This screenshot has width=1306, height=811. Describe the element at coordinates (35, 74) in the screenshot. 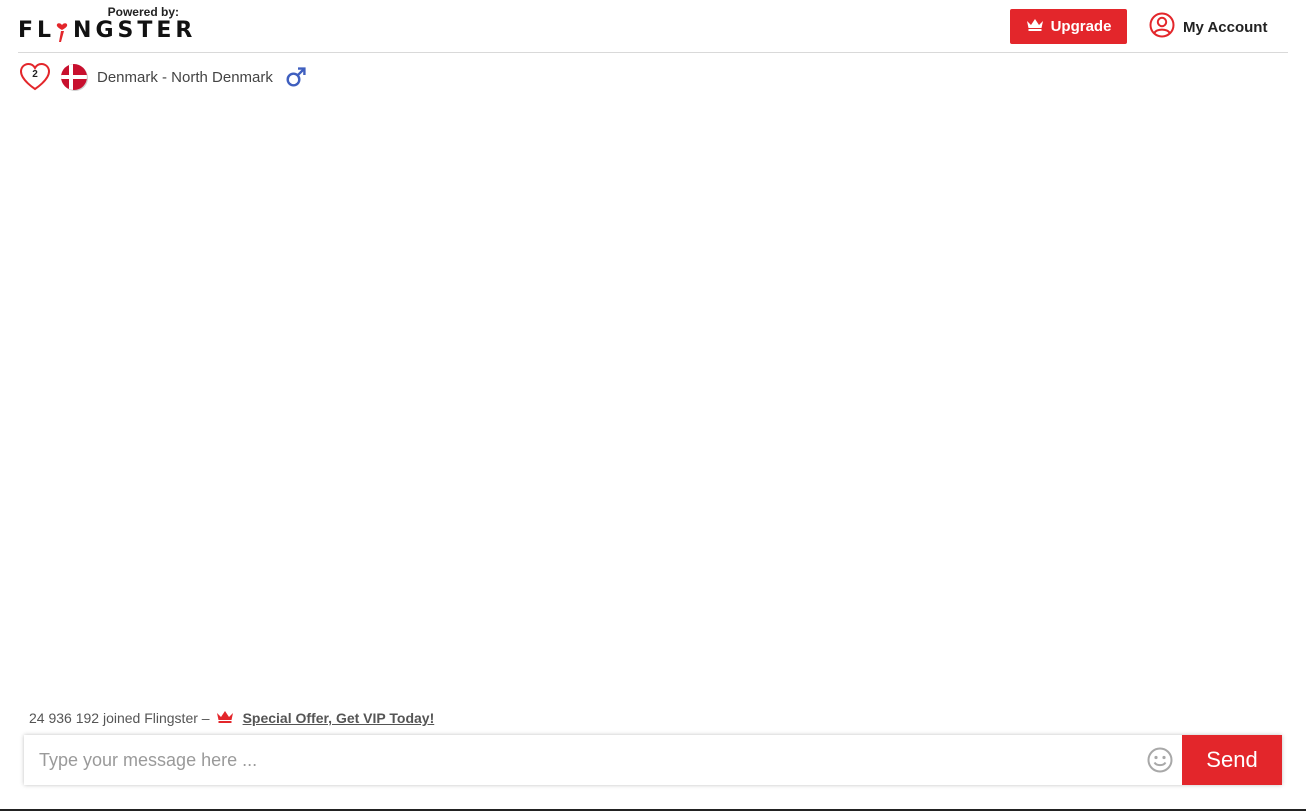

I see `likes-count: 2` at that location.